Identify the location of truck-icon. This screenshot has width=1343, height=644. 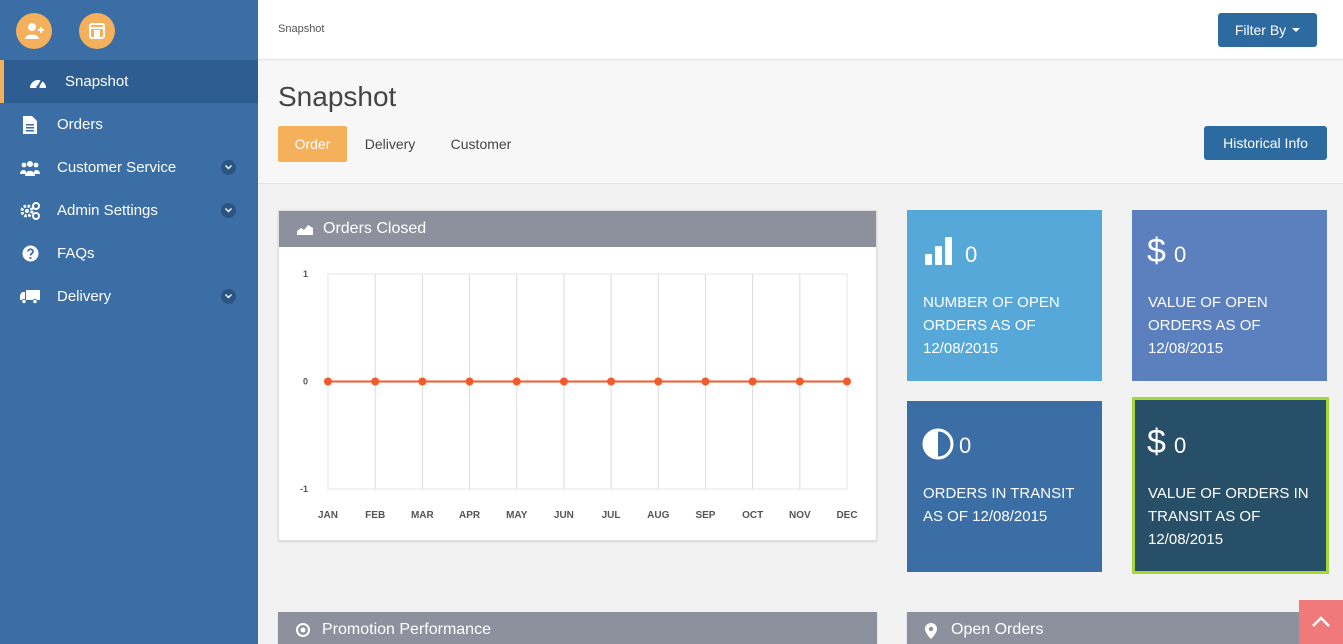
(30, 297).